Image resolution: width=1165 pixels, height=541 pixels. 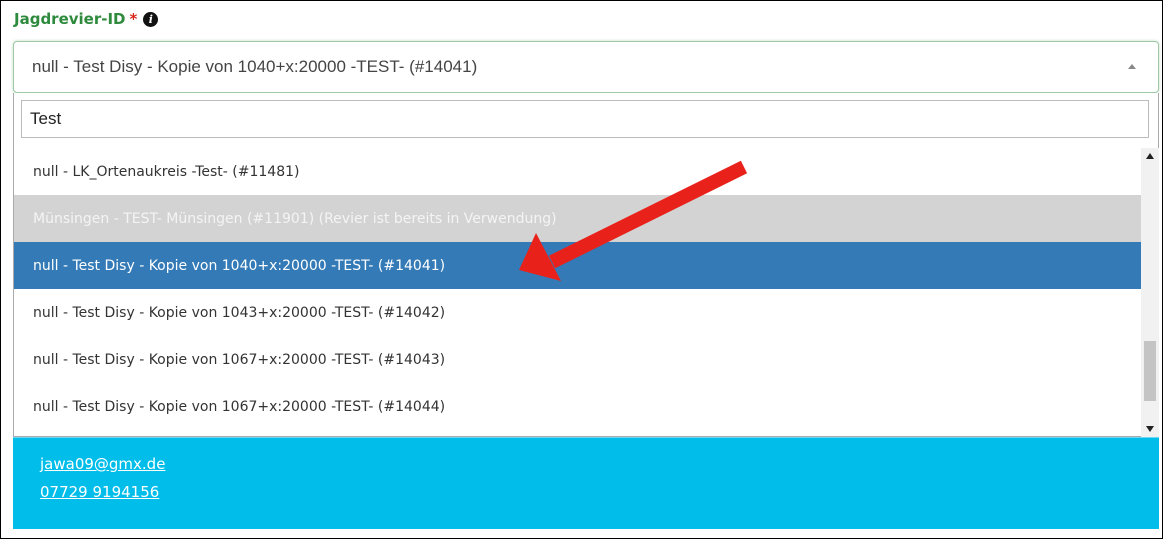 What do you see at coordinates (586, 437) in the screenshot?
I see `panel-divider` at bounding box center [586, 437].